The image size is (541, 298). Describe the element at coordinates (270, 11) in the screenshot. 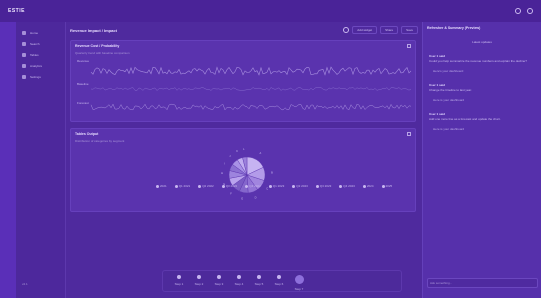

I see `top-bar: ESTIE` at that location.